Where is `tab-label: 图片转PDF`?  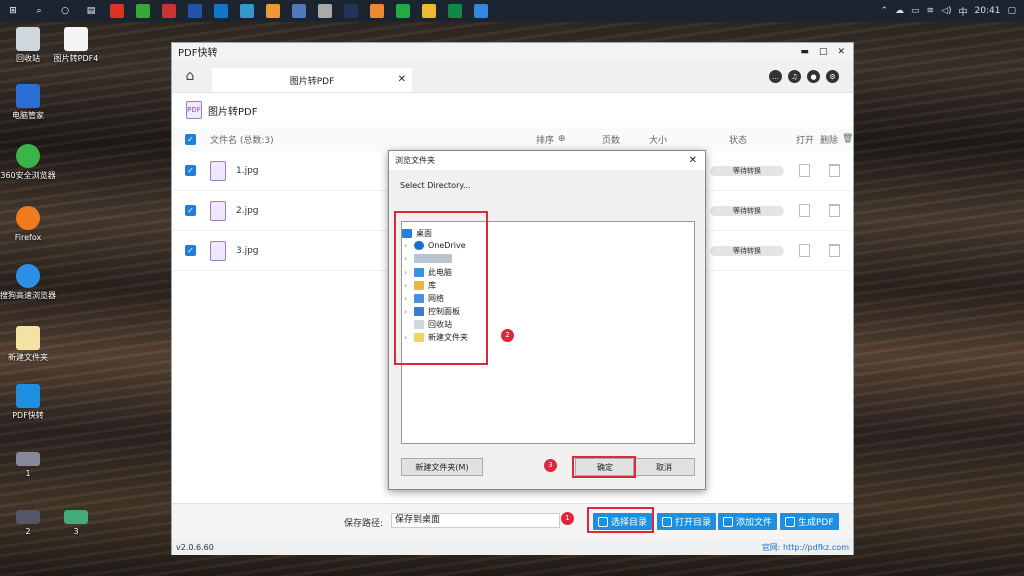
tab-label: 图片转PDF is located at coordinates (312, 81).